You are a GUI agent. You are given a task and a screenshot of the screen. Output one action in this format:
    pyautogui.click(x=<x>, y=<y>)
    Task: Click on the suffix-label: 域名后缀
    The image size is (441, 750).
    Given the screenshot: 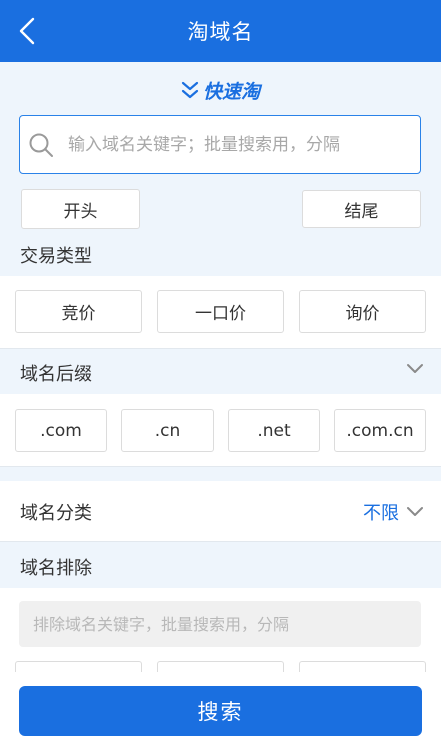 What is the action you would take?
    pyautogui.click(x=56, y=374)
    